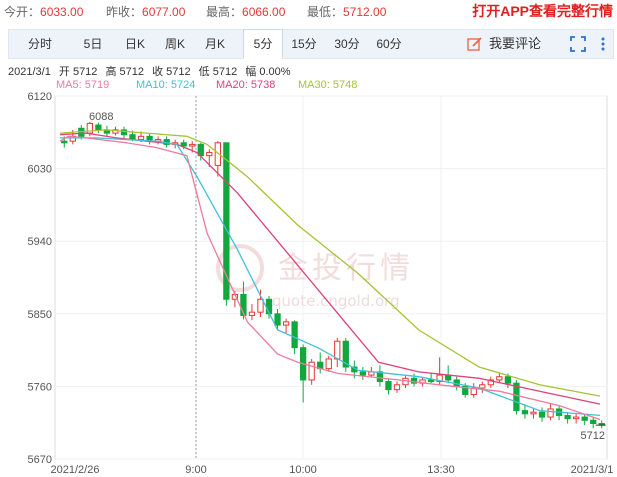  What do you see at coordinates (268, 72) in the screenshot?
I see `info-change: 幅 0.00%` at bounding box center [268, 72].